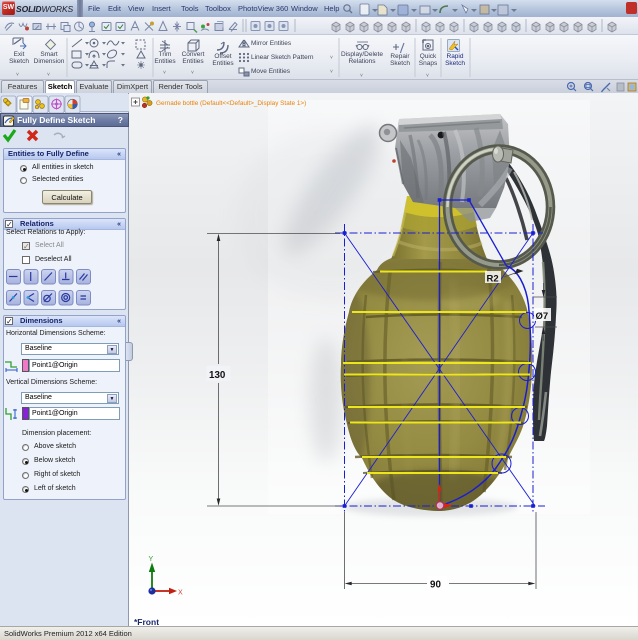 This screenshot has height=640, width=638. What do you see at coordinates (217, 375) in the screenshot?
I see `svg-text: 130` at bounding box center [217, 375].